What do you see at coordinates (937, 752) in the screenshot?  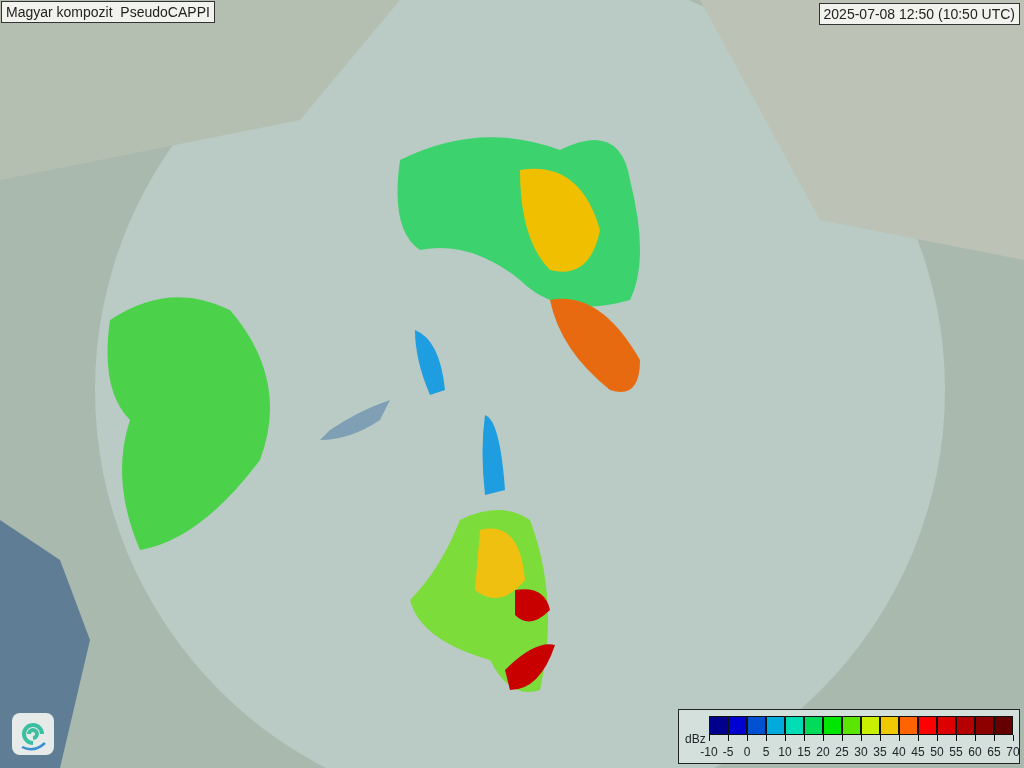 I see `tick-label: 50` at bounding box center [937, 752].